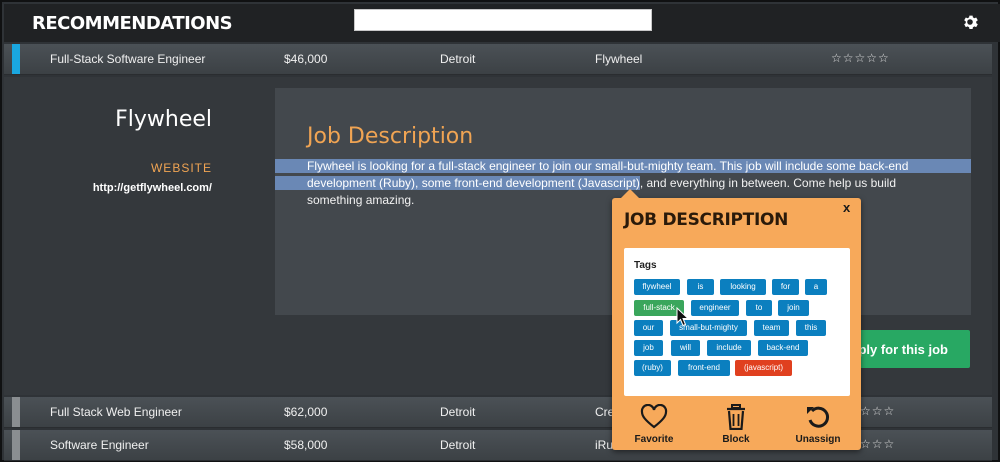 This screenshot has height=462, width=1000. What do you see at coordinates (783, 348) in the screenshot?
I see `tag-chip: back-end` at bounding box center [783, 348].